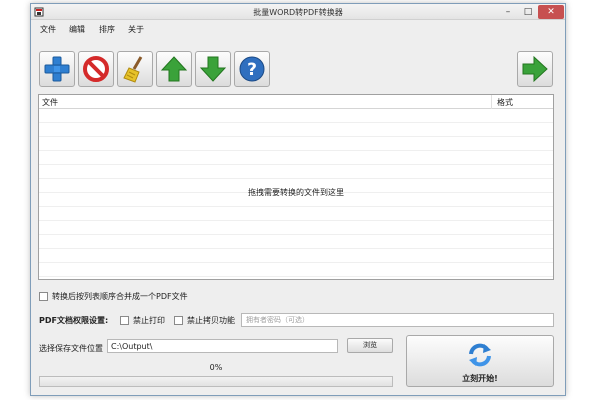 This screenshot has height=400, width=600. I want to click on clear-broom-icon, so click(133, 69).